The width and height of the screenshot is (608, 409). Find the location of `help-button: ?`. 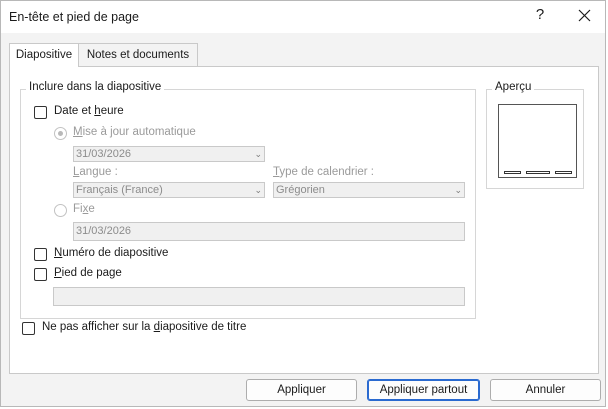

help-button: ? is located at coordinates (540, 14).